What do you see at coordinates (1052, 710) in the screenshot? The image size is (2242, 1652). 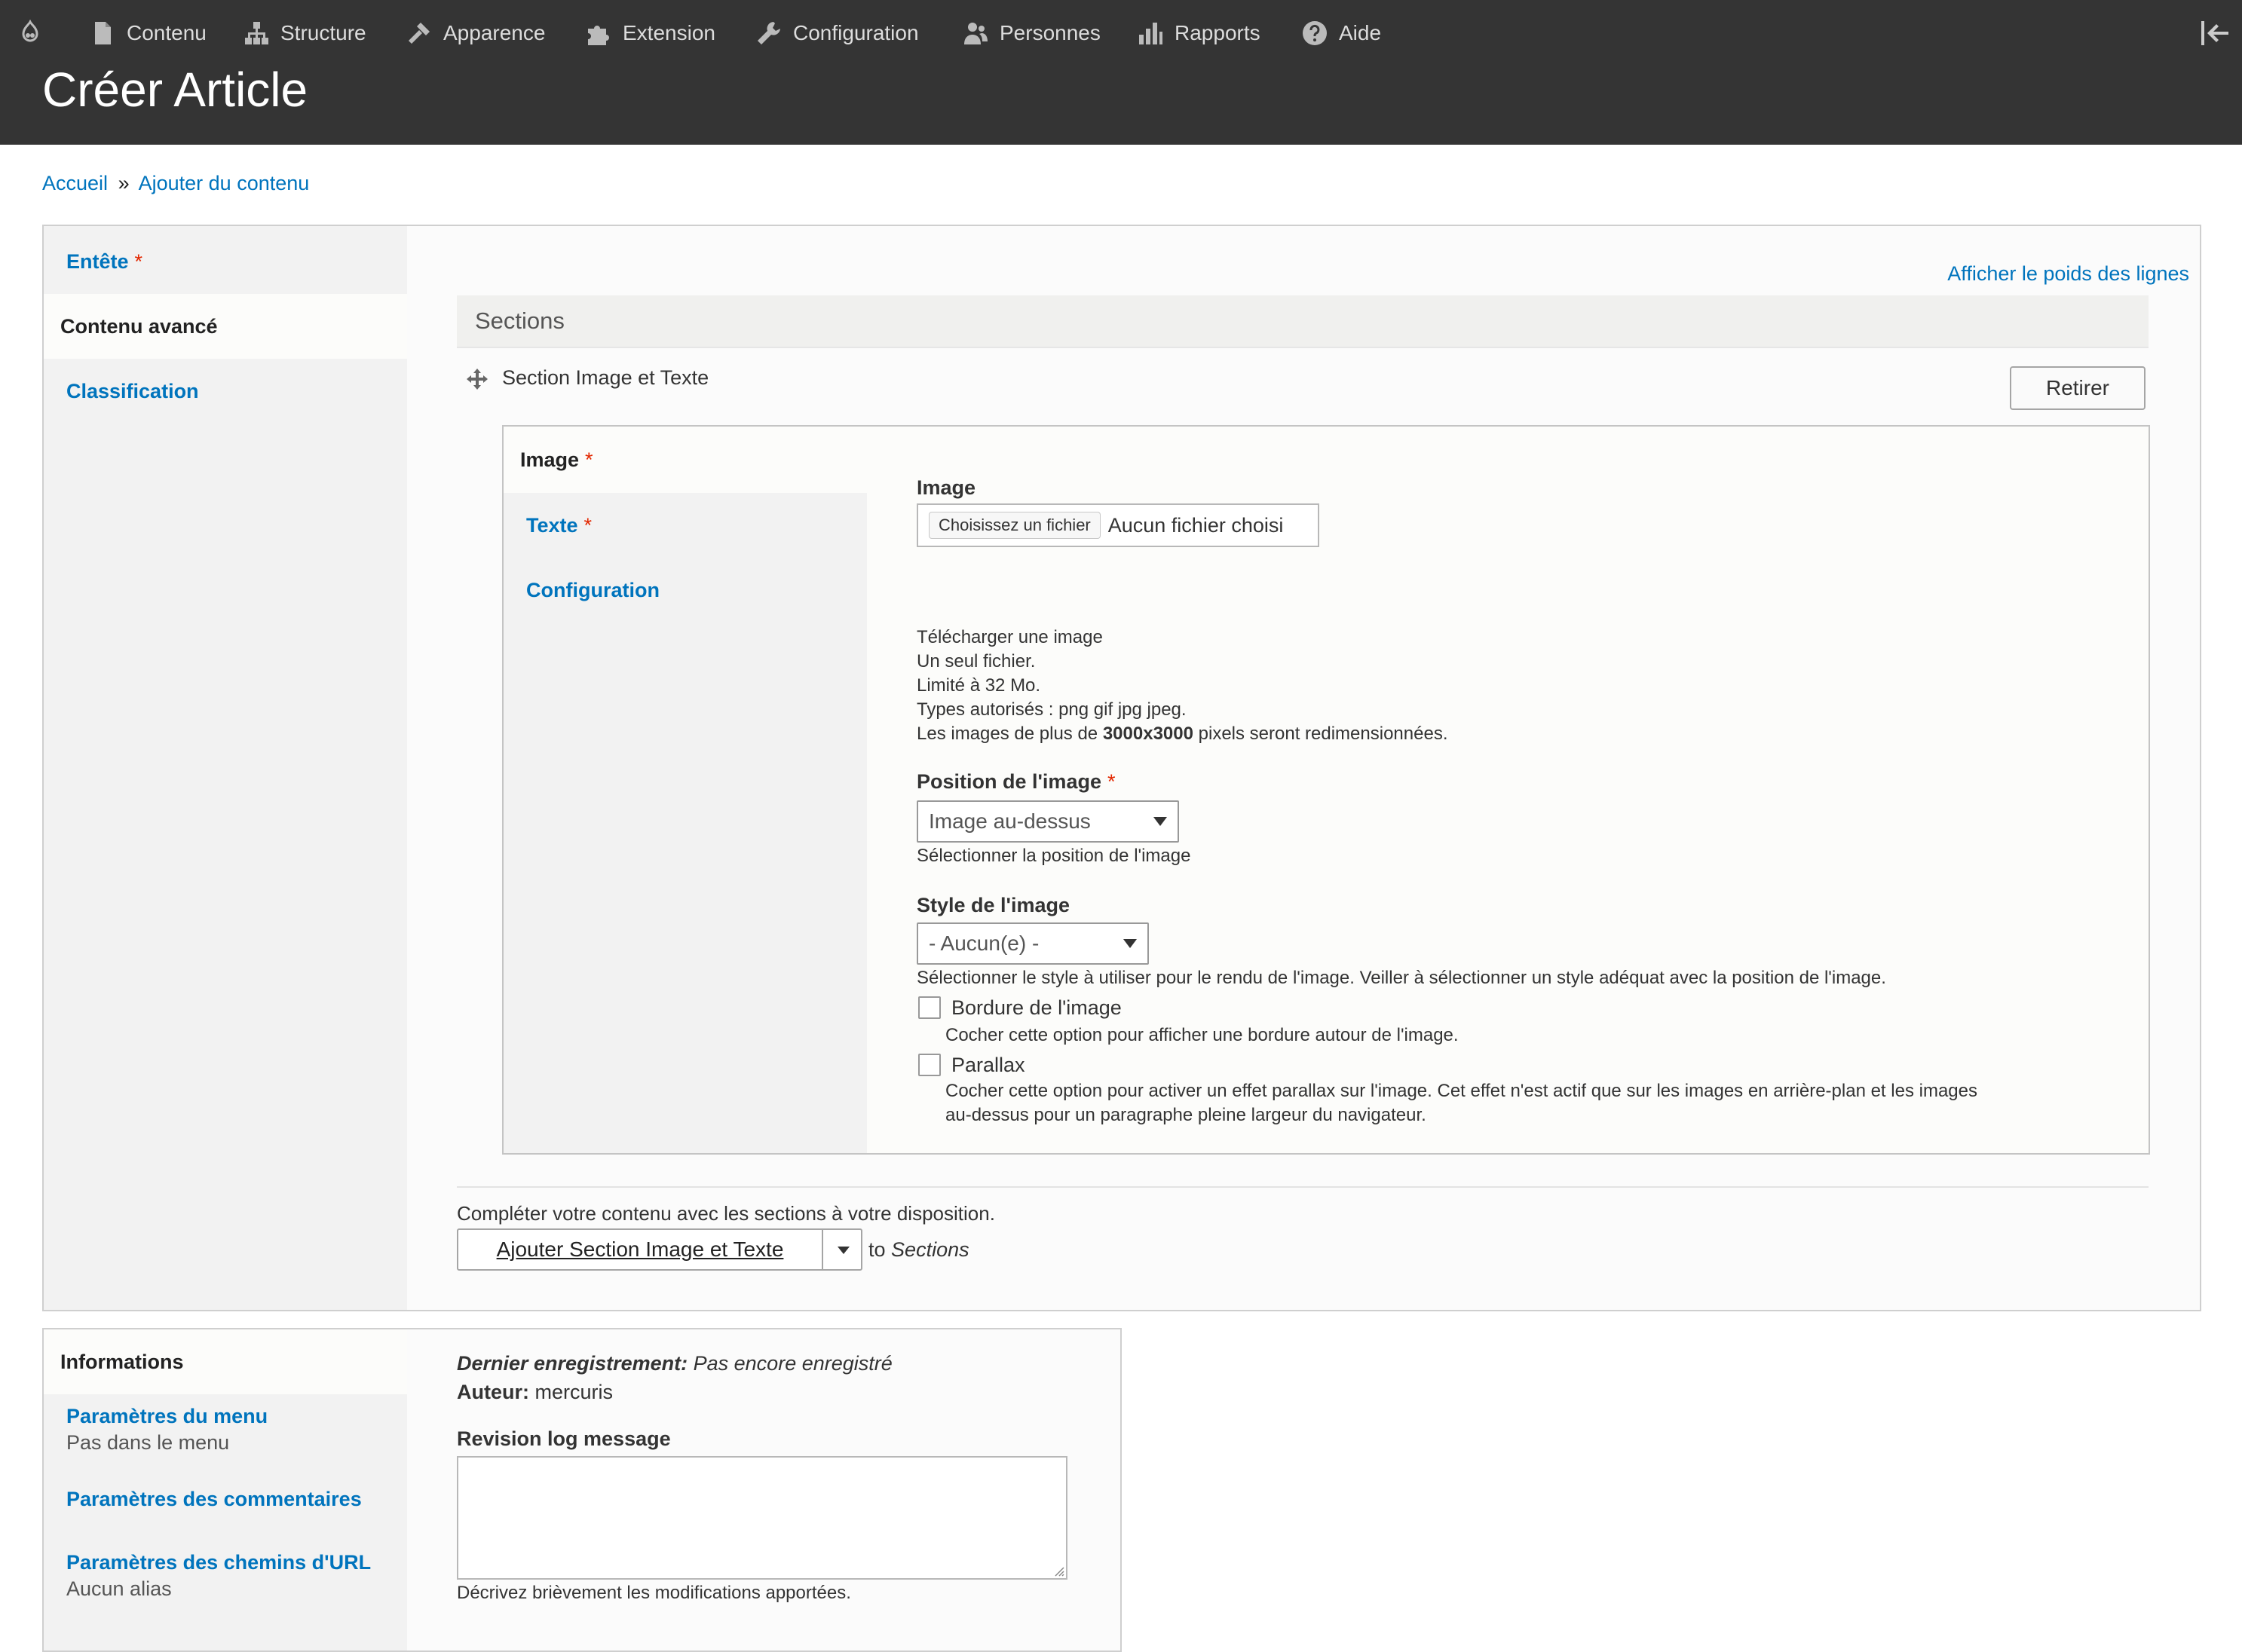 I see `help-line: Types autorisés : png gif jpg jpeg.` at bounding box center [1052, 710].